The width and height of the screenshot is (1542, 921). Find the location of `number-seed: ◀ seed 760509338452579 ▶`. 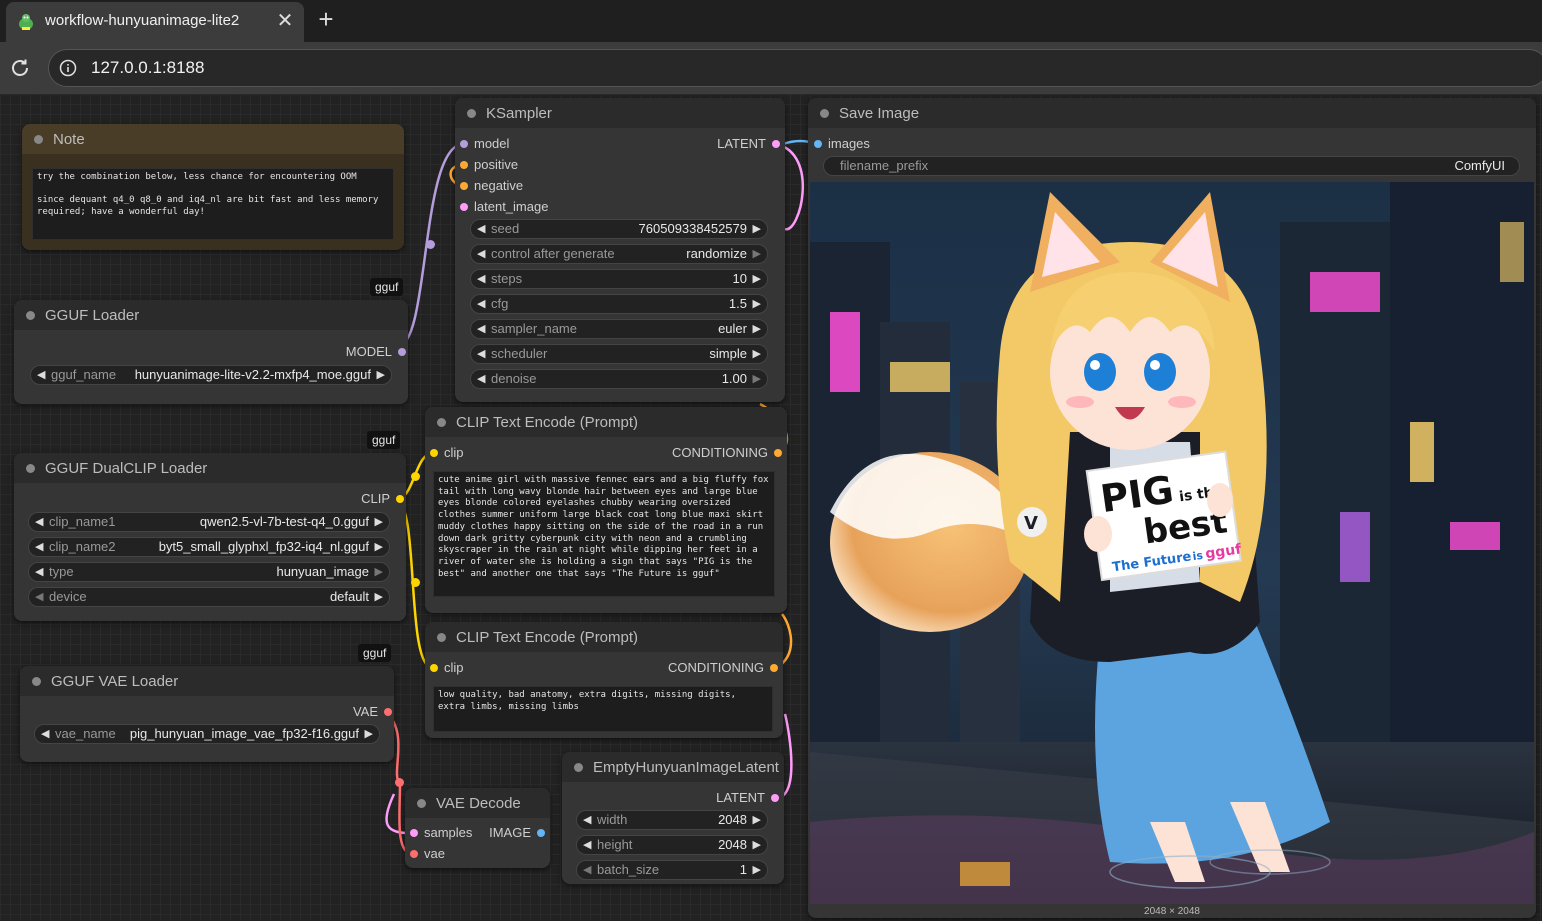

number-seed: ◀ seed 760509338452579 ▶ is located at coordinates (619, 229).